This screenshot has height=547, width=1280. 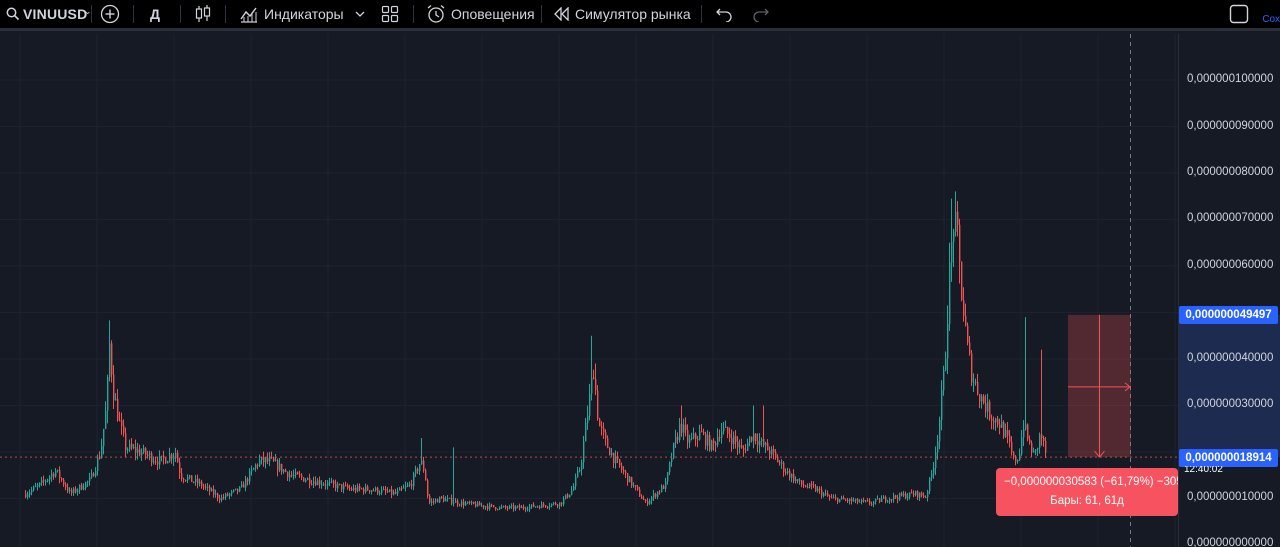 What do you see at coordinates (360, 14) in the screenshot?
I see `indicators-dropdown` at bounding box center [360, 14].